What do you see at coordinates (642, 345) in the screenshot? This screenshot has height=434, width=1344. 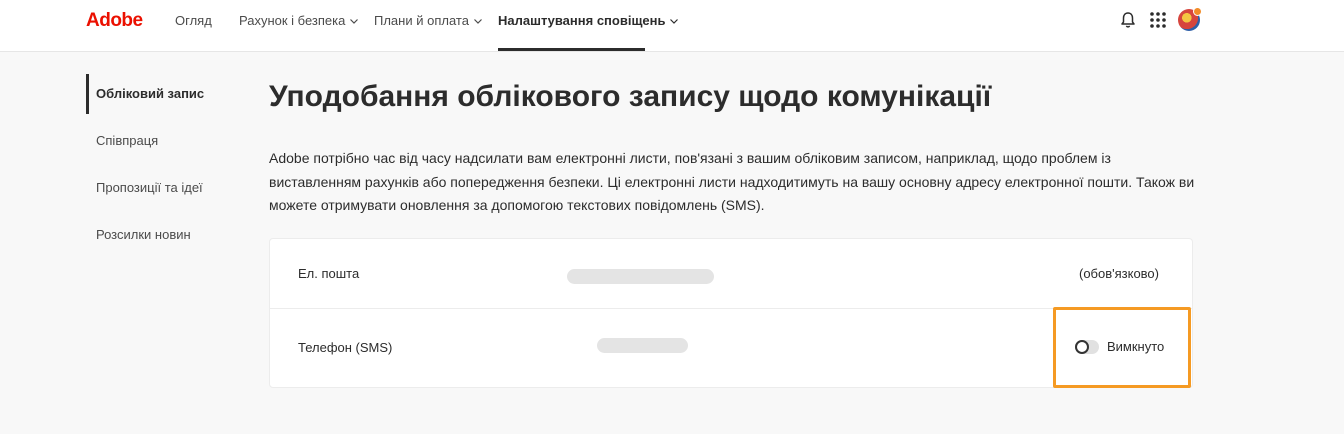 I see `redacted-phone-value` at bounding box center [642, 345].